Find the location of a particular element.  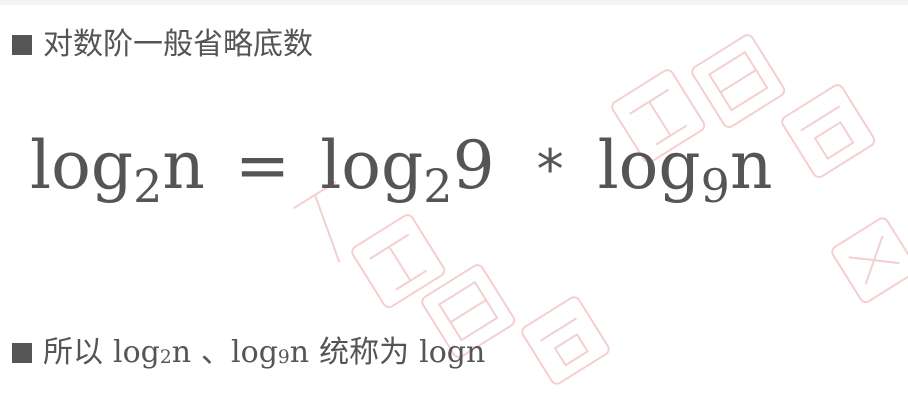

formula-rhs1-arg: 9 is located at coordinates (473, 165).